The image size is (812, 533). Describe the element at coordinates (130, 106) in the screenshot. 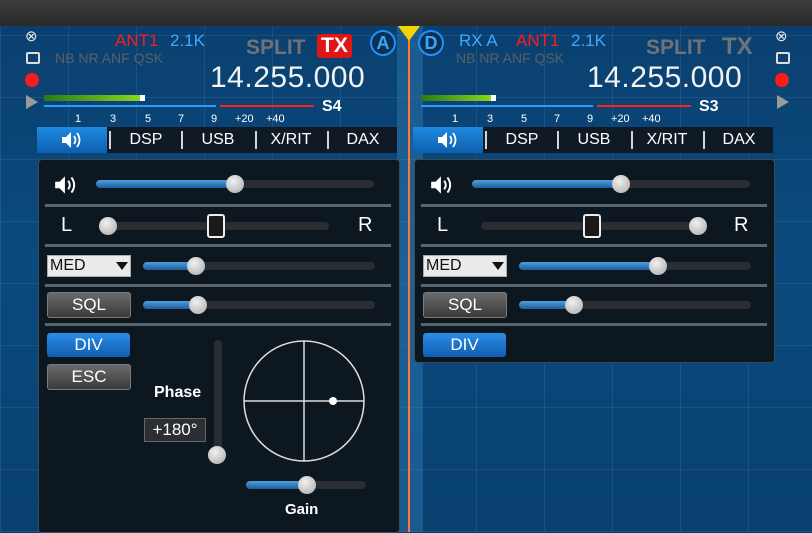

I see `s-scale-line` at that location.